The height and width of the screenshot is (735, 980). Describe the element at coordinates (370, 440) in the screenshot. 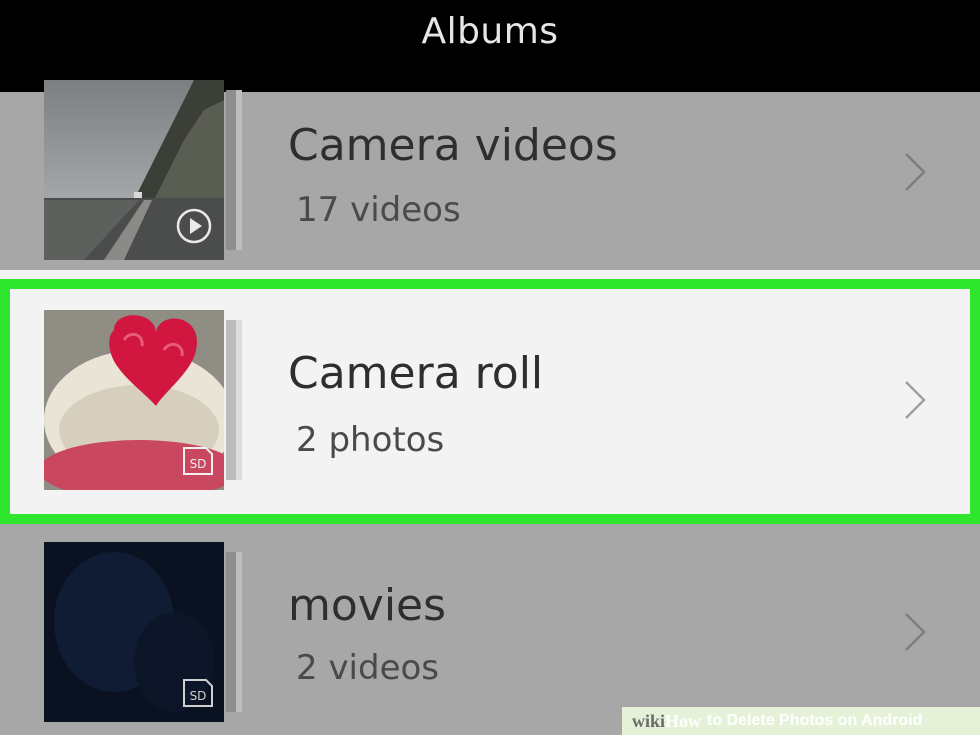

I see `album-count: 2 photos` at that location.